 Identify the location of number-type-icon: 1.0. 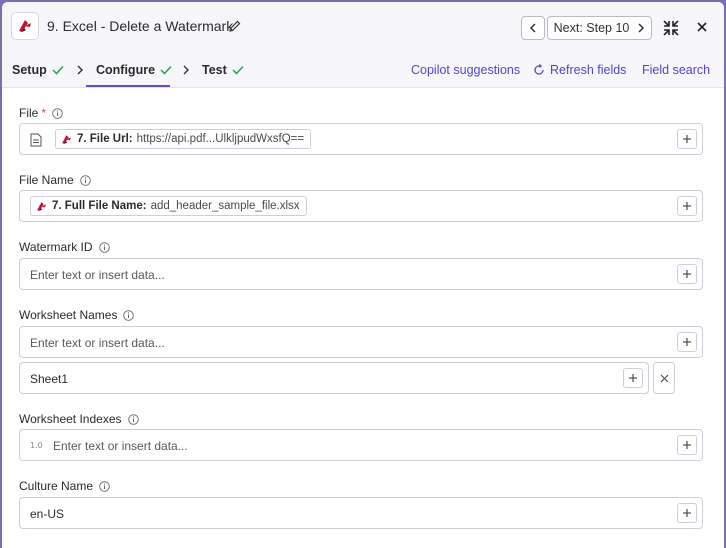
(36, 445).